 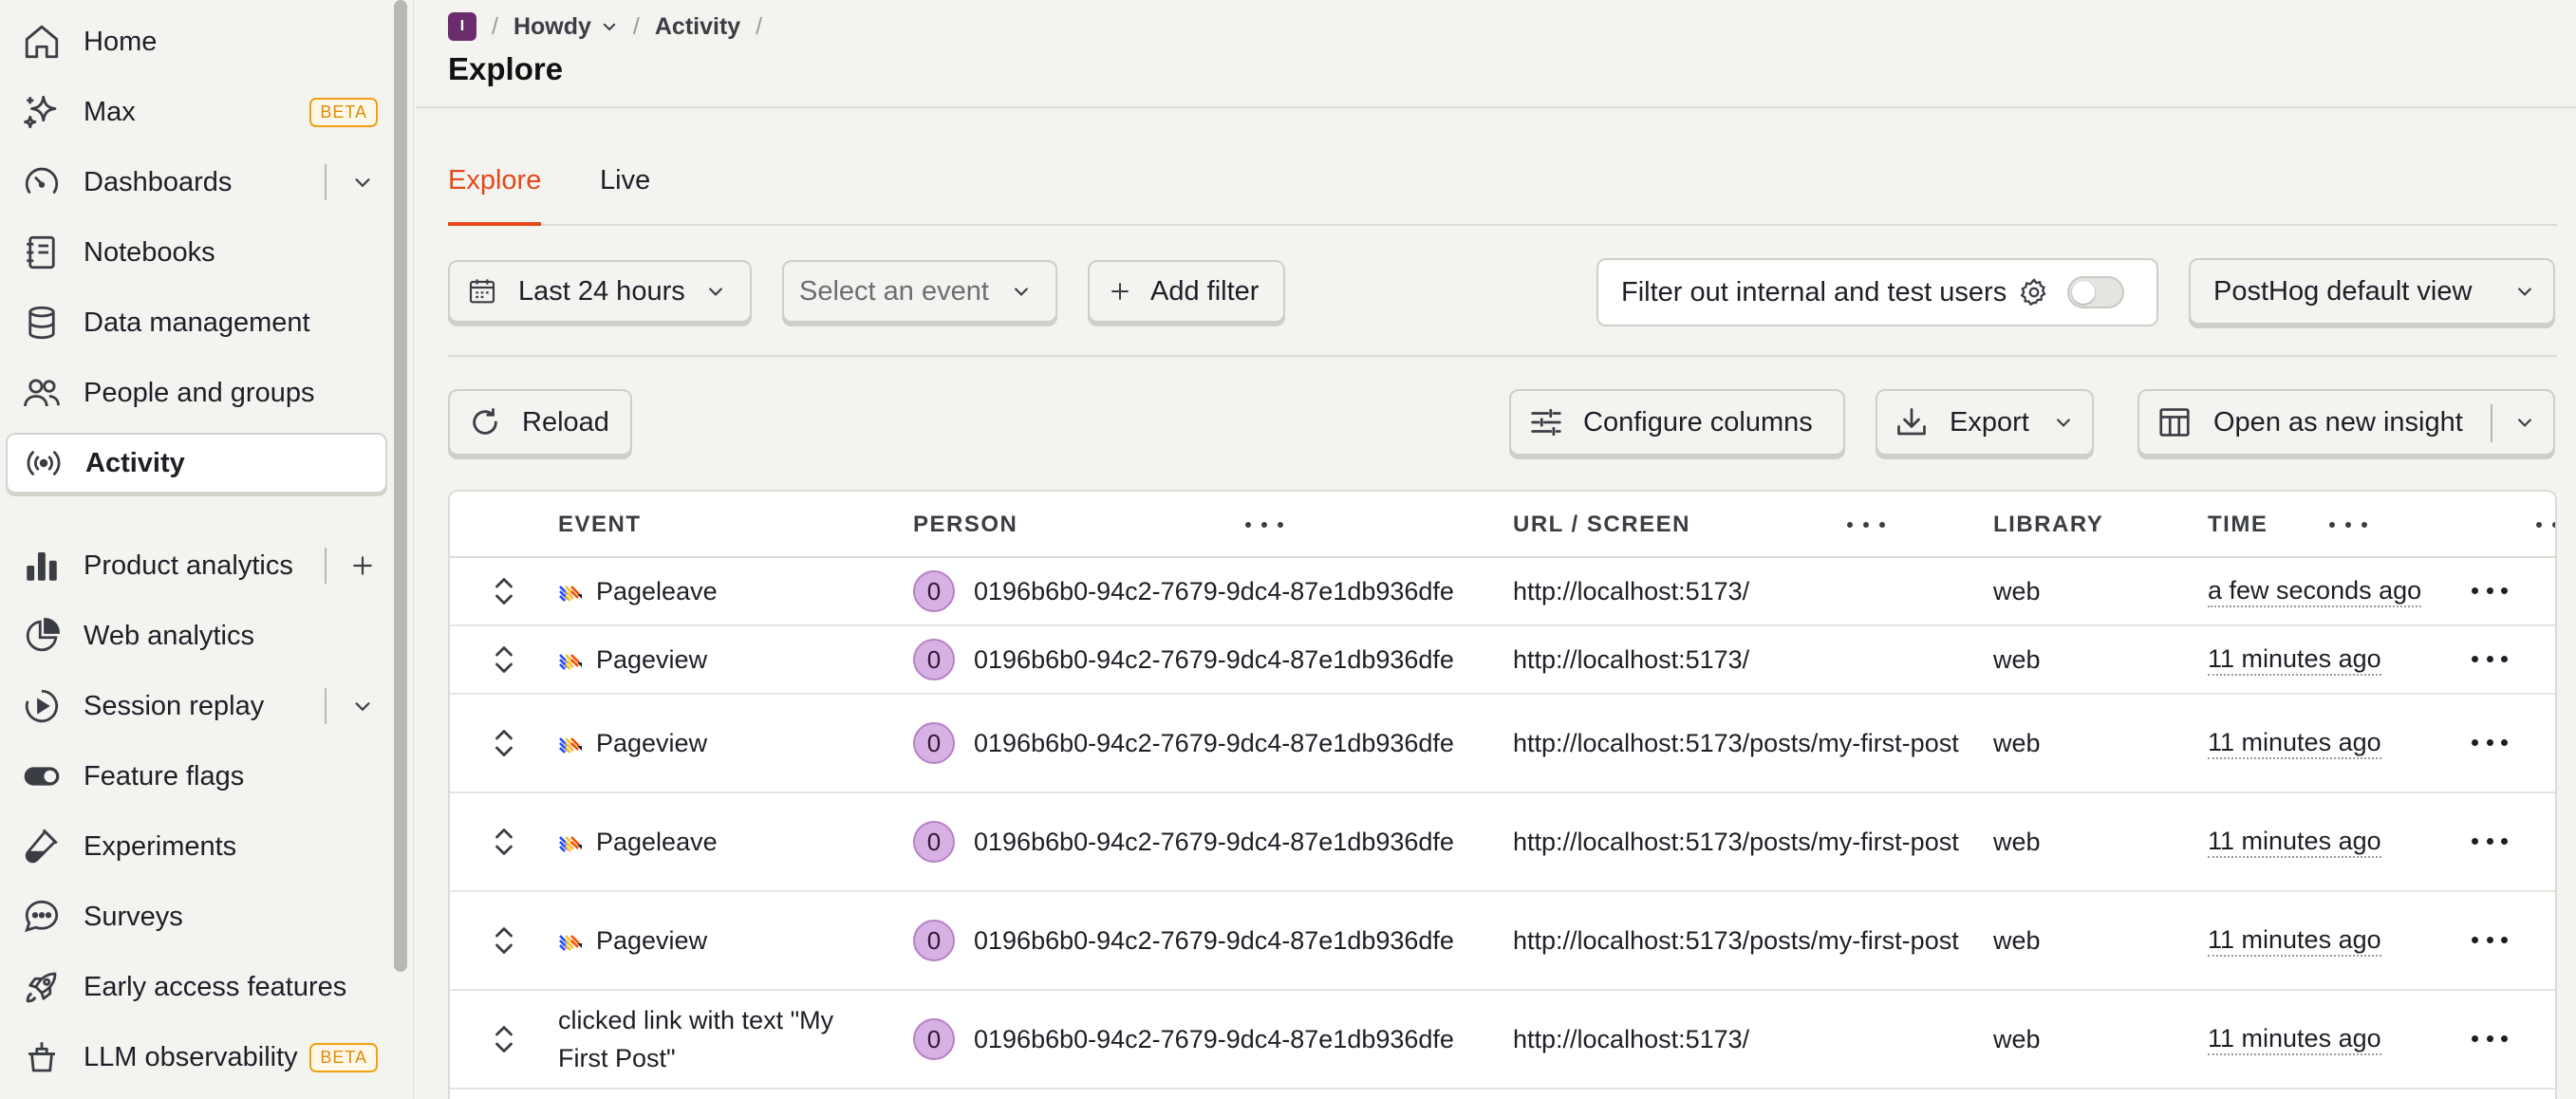 I want to click on sidebar-item-dashboards: Dashboards, so click(x=196, y=182).